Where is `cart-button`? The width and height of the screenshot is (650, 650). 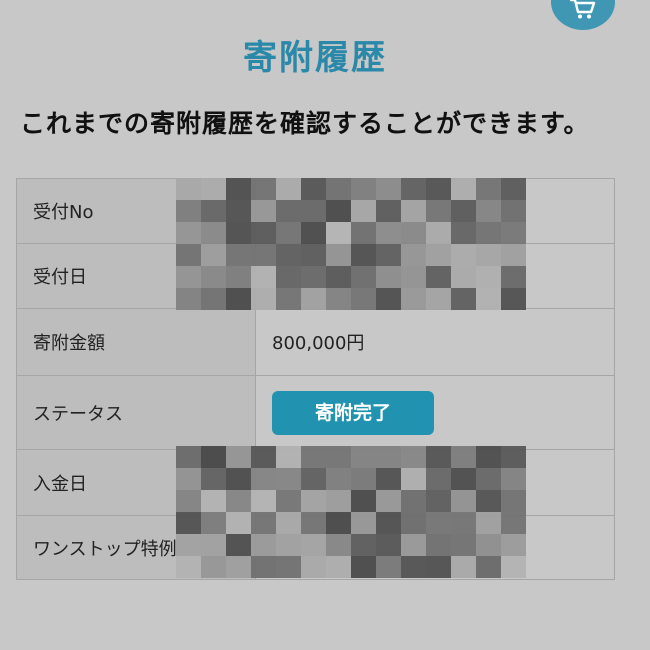 cart-button is located at coordinates (583, 15).